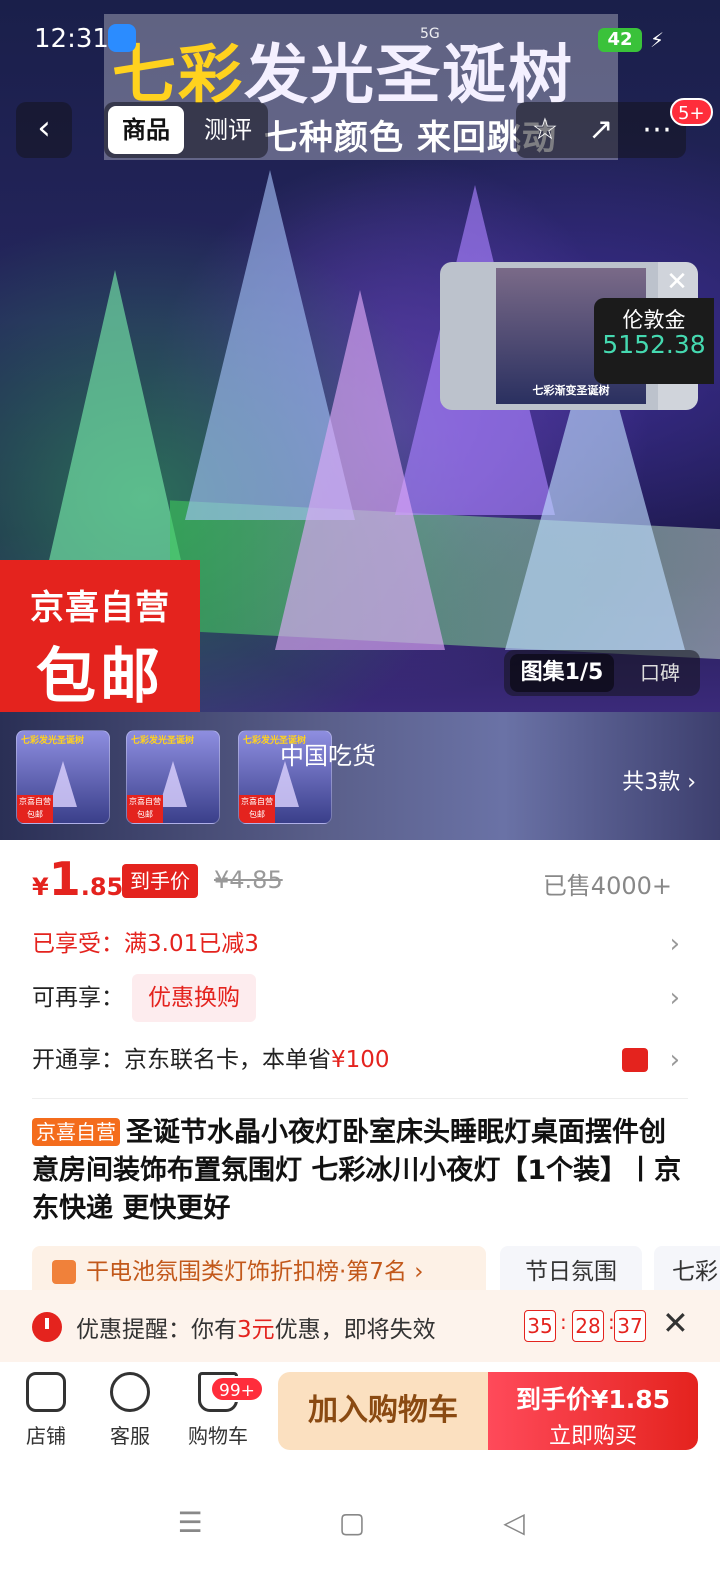 This screenshot has width=720, height=1584. Describe the element at coordinates (659, 780) in the screenshot. I see `sku-more-link: 共3款 ›` at that location.